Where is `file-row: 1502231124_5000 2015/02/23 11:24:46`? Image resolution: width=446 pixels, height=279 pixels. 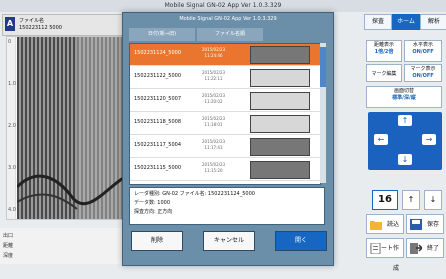
file-row: 1502231124_5000 2015/02/23 11:24:46 is located at coordinates (225, 55).